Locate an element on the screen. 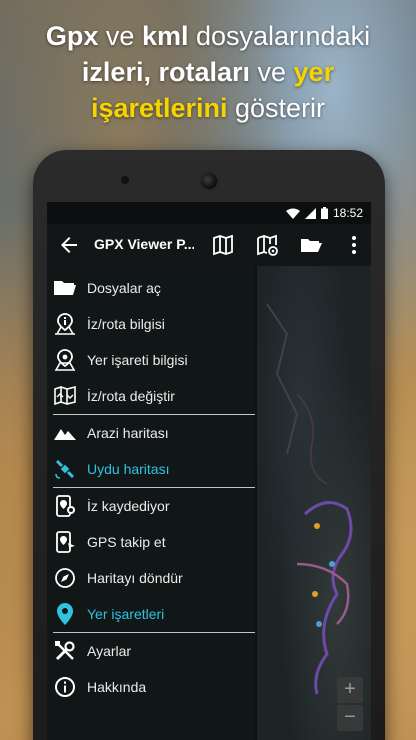 The width and height of the screenshot is (416, 740). menu-item-gps-follow: GPS takip et is located at coordinates (151, 542).